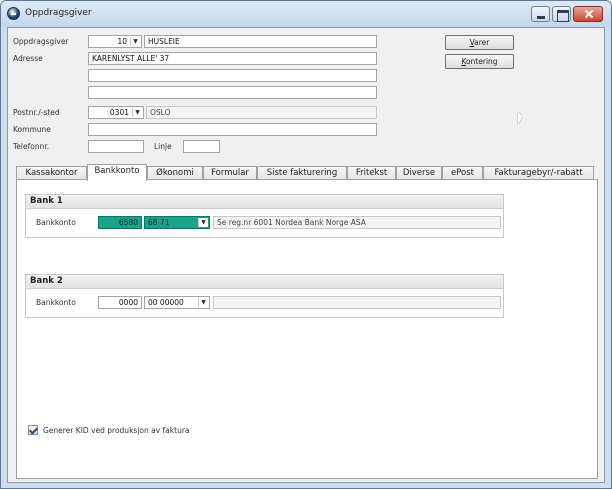 The width and height of the screenshot is (612, 489). What do you see at coordinates (371, 173) in the screenshot?
I see `tab-fritekst: Fritekst` at bounding box center [371, 173].